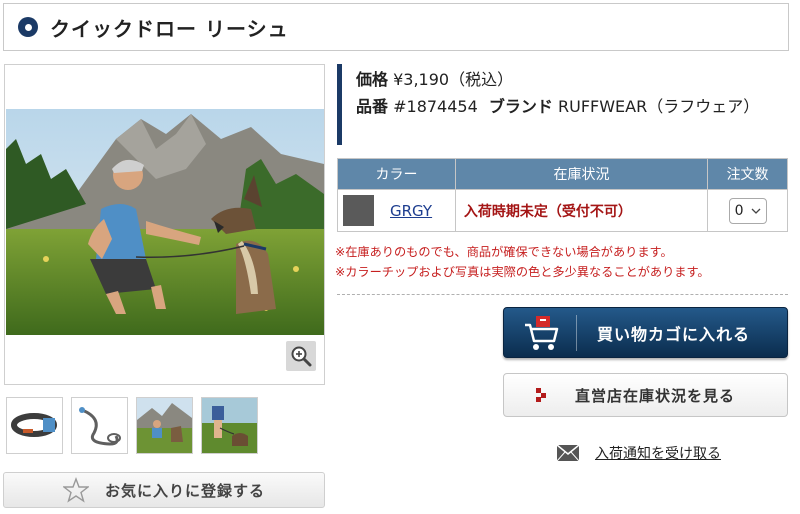  I want to click on stock-table: カラー 在庫状況 注文数 GRGY 入荷時期未定（受付不可） 0, so click(562, 195).